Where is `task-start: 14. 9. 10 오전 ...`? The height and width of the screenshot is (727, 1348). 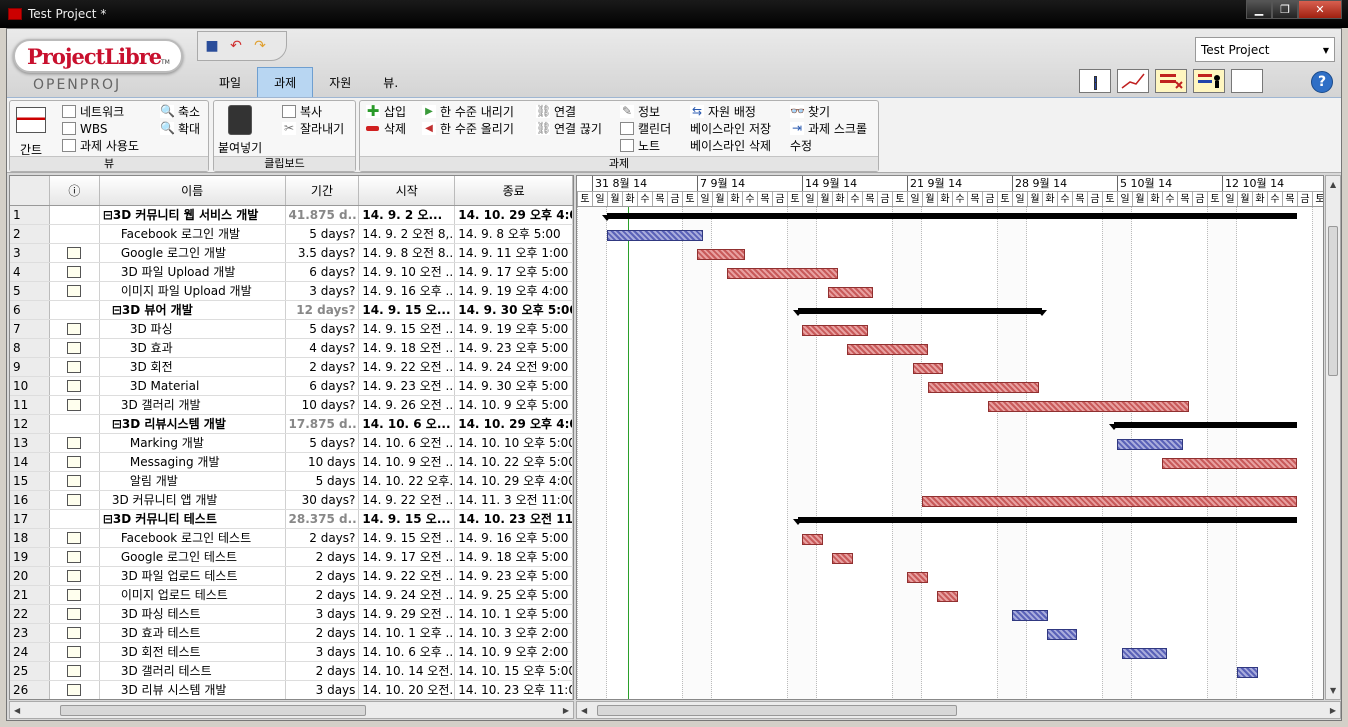
task-start: 14. 9. 10 오전 ... is located at coordinates (407, 272).